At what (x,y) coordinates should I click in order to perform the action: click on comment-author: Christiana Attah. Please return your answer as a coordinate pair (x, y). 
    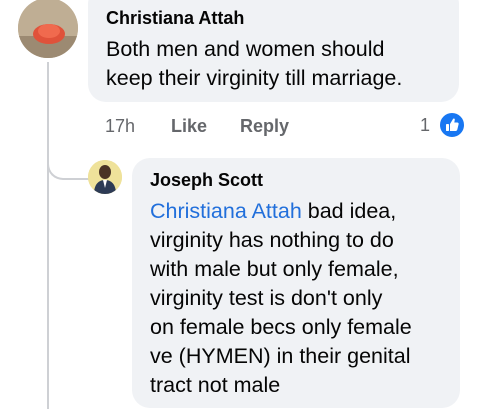
    Looking at the image, I should click on (175, 18).